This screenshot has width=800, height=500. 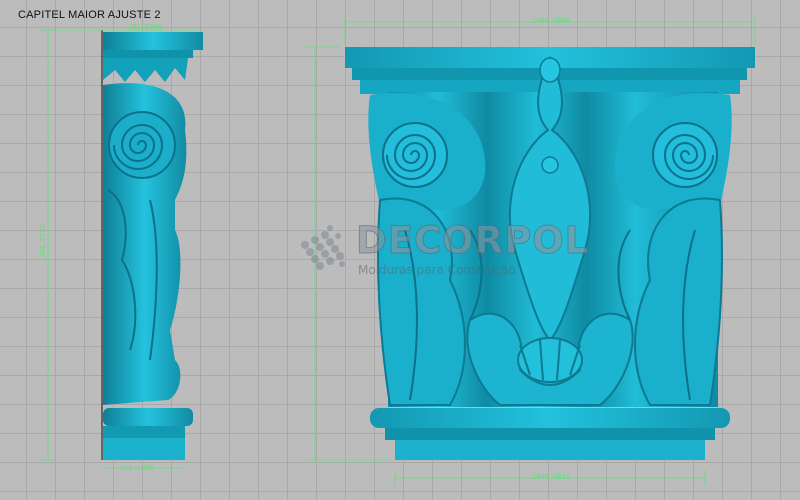 What do you see at coordinates (551, 478) in the screenshot?
I see `front-bottom-width-label: 1049.0031` at bounding box center [551, 478].